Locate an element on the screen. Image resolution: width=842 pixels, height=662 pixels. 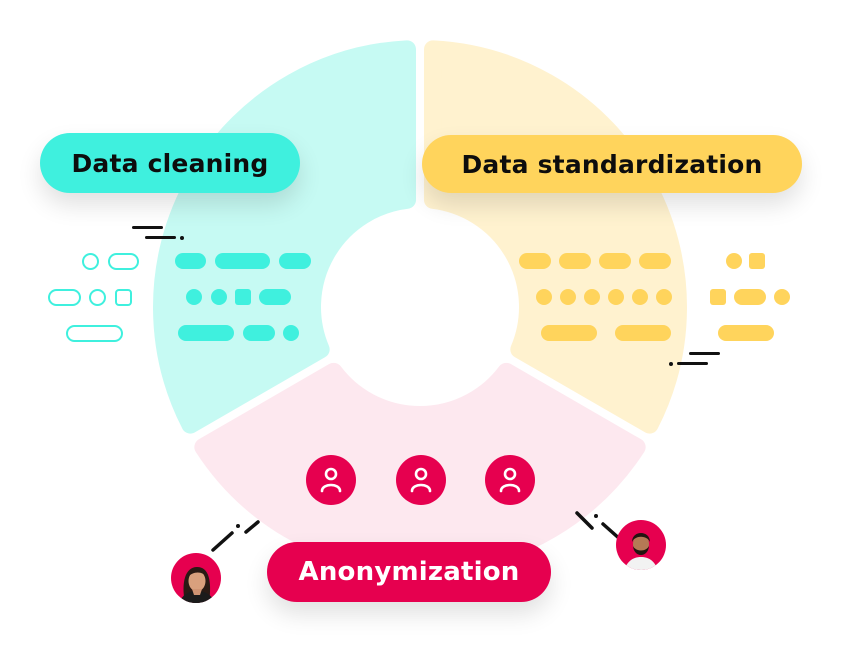
woman-avatar is located at coordinates (196, 578).